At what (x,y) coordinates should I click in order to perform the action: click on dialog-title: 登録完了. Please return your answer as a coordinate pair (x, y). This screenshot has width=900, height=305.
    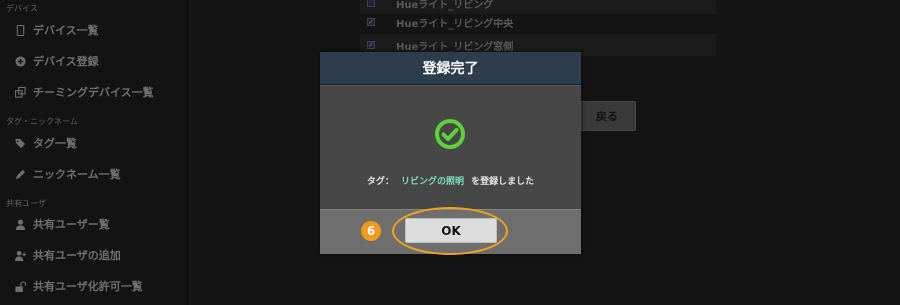
    Looking at the image, I should click on (450, 68).